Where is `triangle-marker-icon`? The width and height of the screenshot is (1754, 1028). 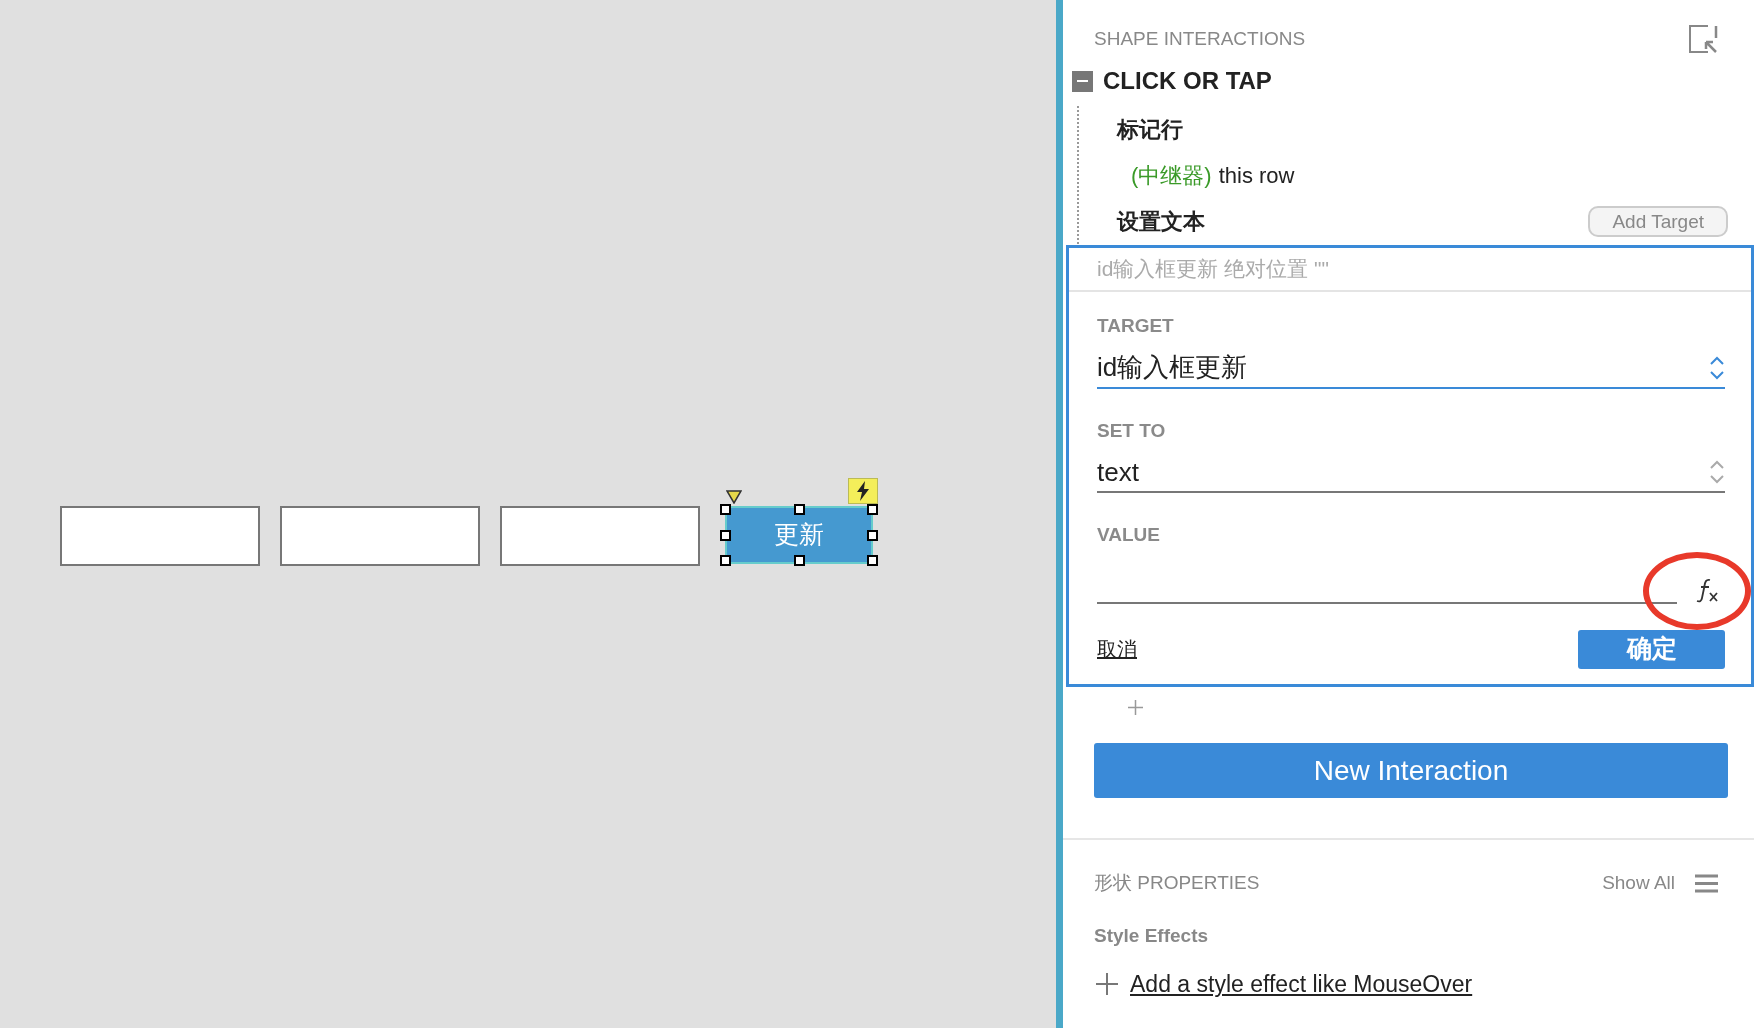
triangle-marker-icon is located at coordinates (734, 497).